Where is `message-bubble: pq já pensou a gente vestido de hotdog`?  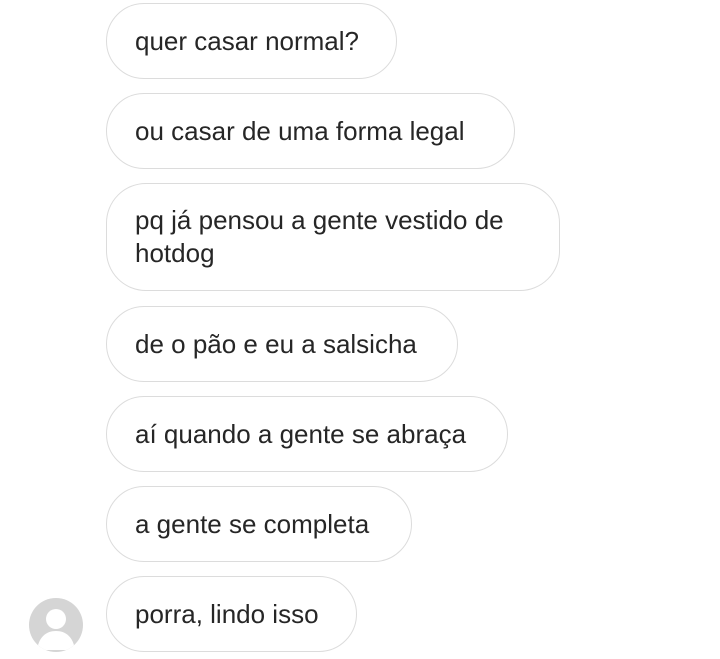 message-bubble: pq já pensou a gente vestido de hotdog is located at coordinates (333, 237).